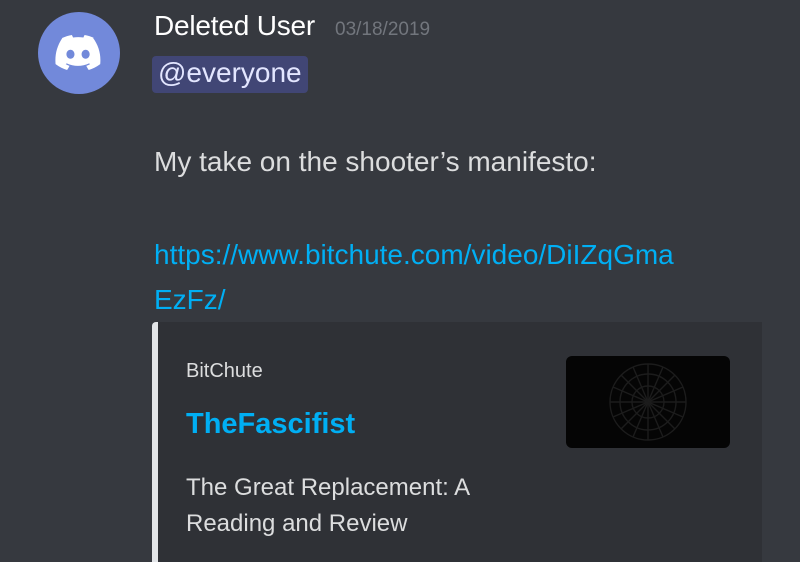  Describe the element at coordinates (270, 424) in the screenshot. I see `embed-title-link: TheFascifist` at that location.